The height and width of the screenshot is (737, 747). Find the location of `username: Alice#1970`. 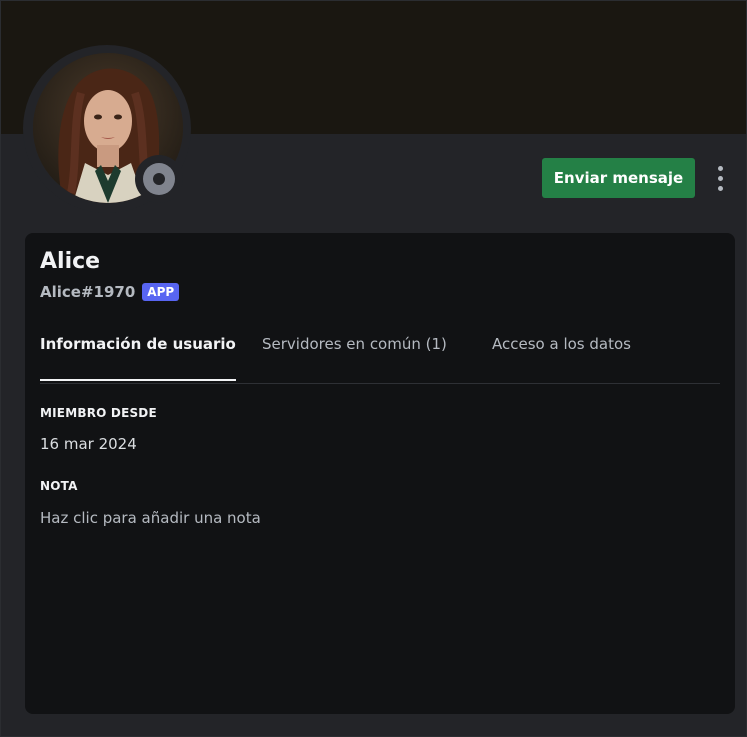

username: Alice#1970 is located at coordinates (87, 292).